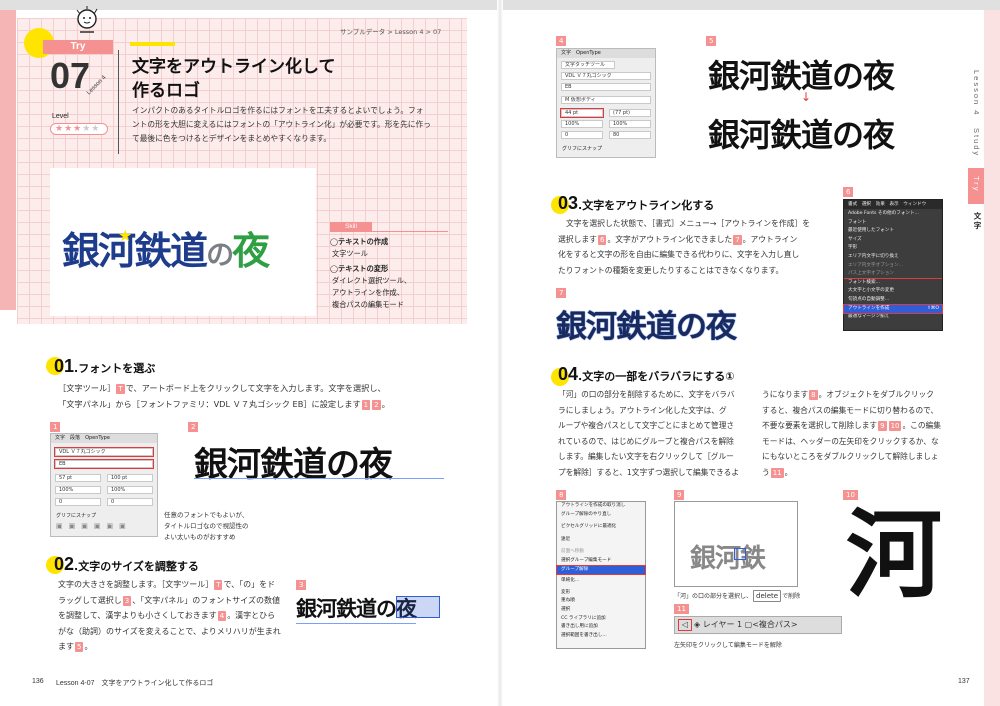 The height and width of the screenshot is (706, 1000). What do you see at coordinates (561, 495) in the screenshot?
I see `figure-badge: 8` at bounding box center [561, 495].